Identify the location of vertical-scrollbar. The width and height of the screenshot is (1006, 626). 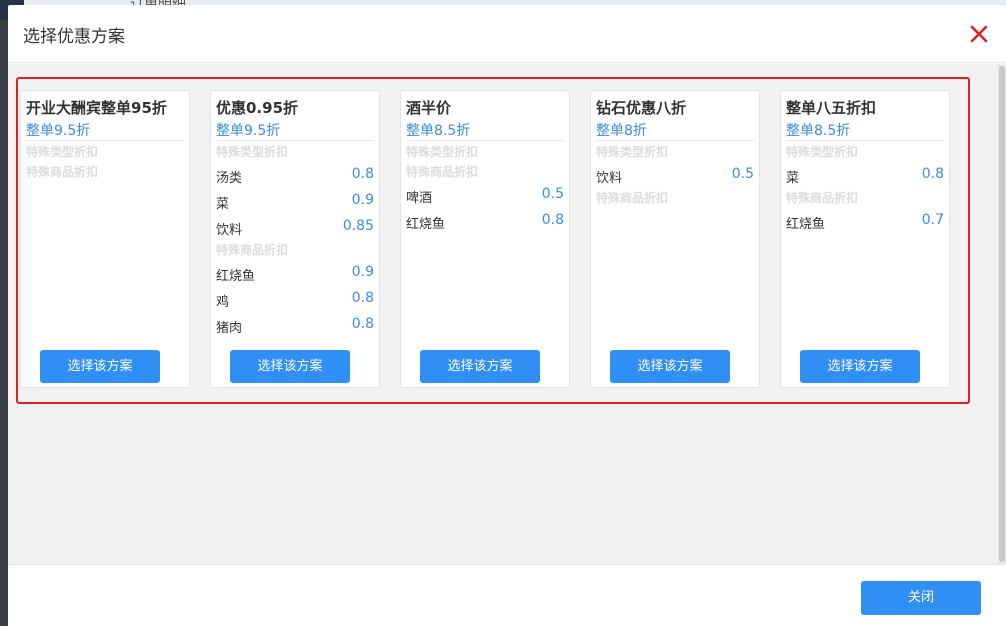
(1002, 314).